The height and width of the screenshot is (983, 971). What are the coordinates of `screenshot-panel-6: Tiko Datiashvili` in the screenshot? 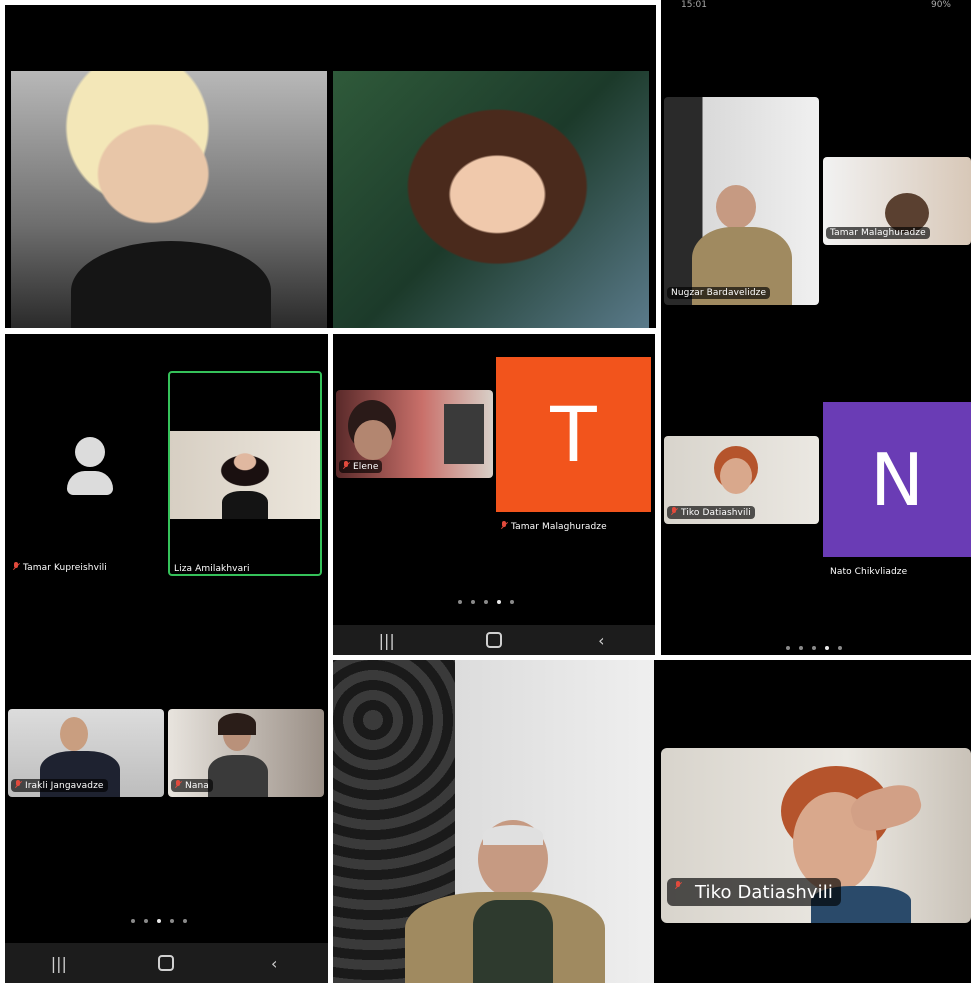 It's located at (812, 821).